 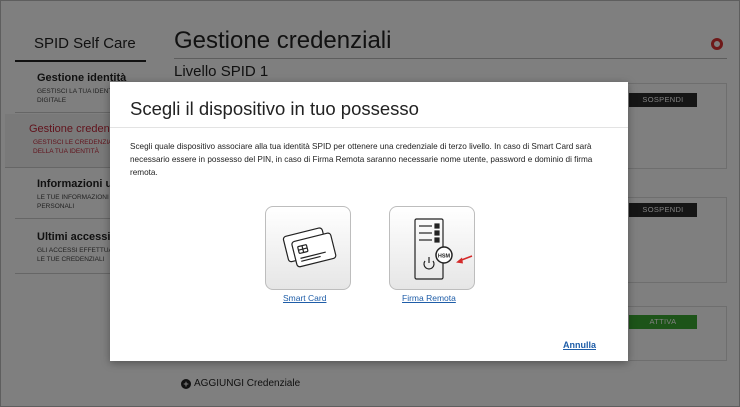 I want to click on hsm-badge: HSM, so click(x=444, y=257).